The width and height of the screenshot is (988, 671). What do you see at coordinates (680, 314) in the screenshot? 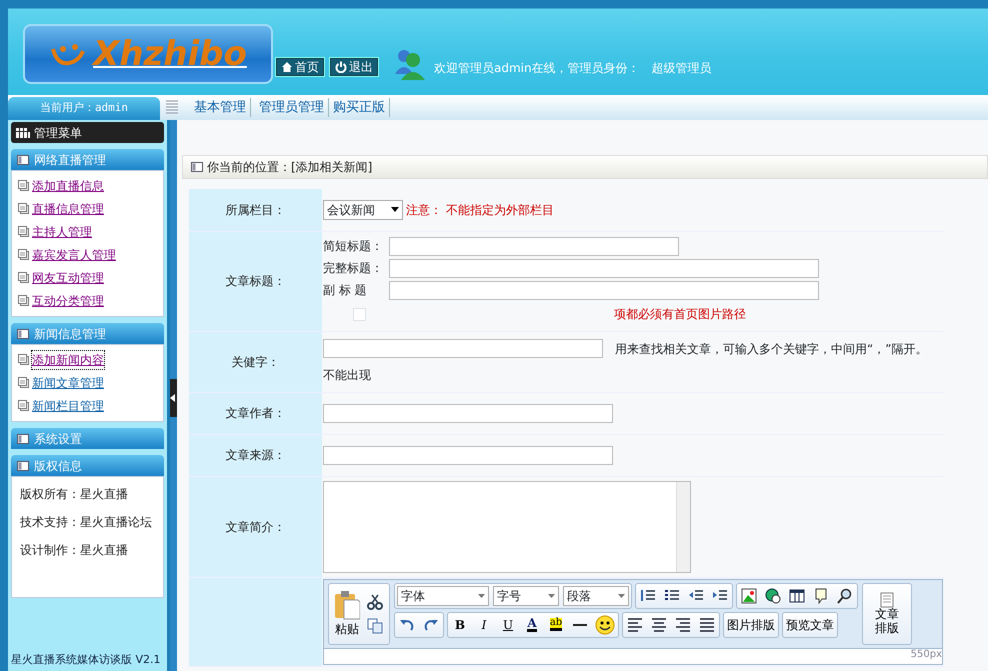
I see `hint-text: 项都必须有首页图片路径` at bounding box center [680, 314].